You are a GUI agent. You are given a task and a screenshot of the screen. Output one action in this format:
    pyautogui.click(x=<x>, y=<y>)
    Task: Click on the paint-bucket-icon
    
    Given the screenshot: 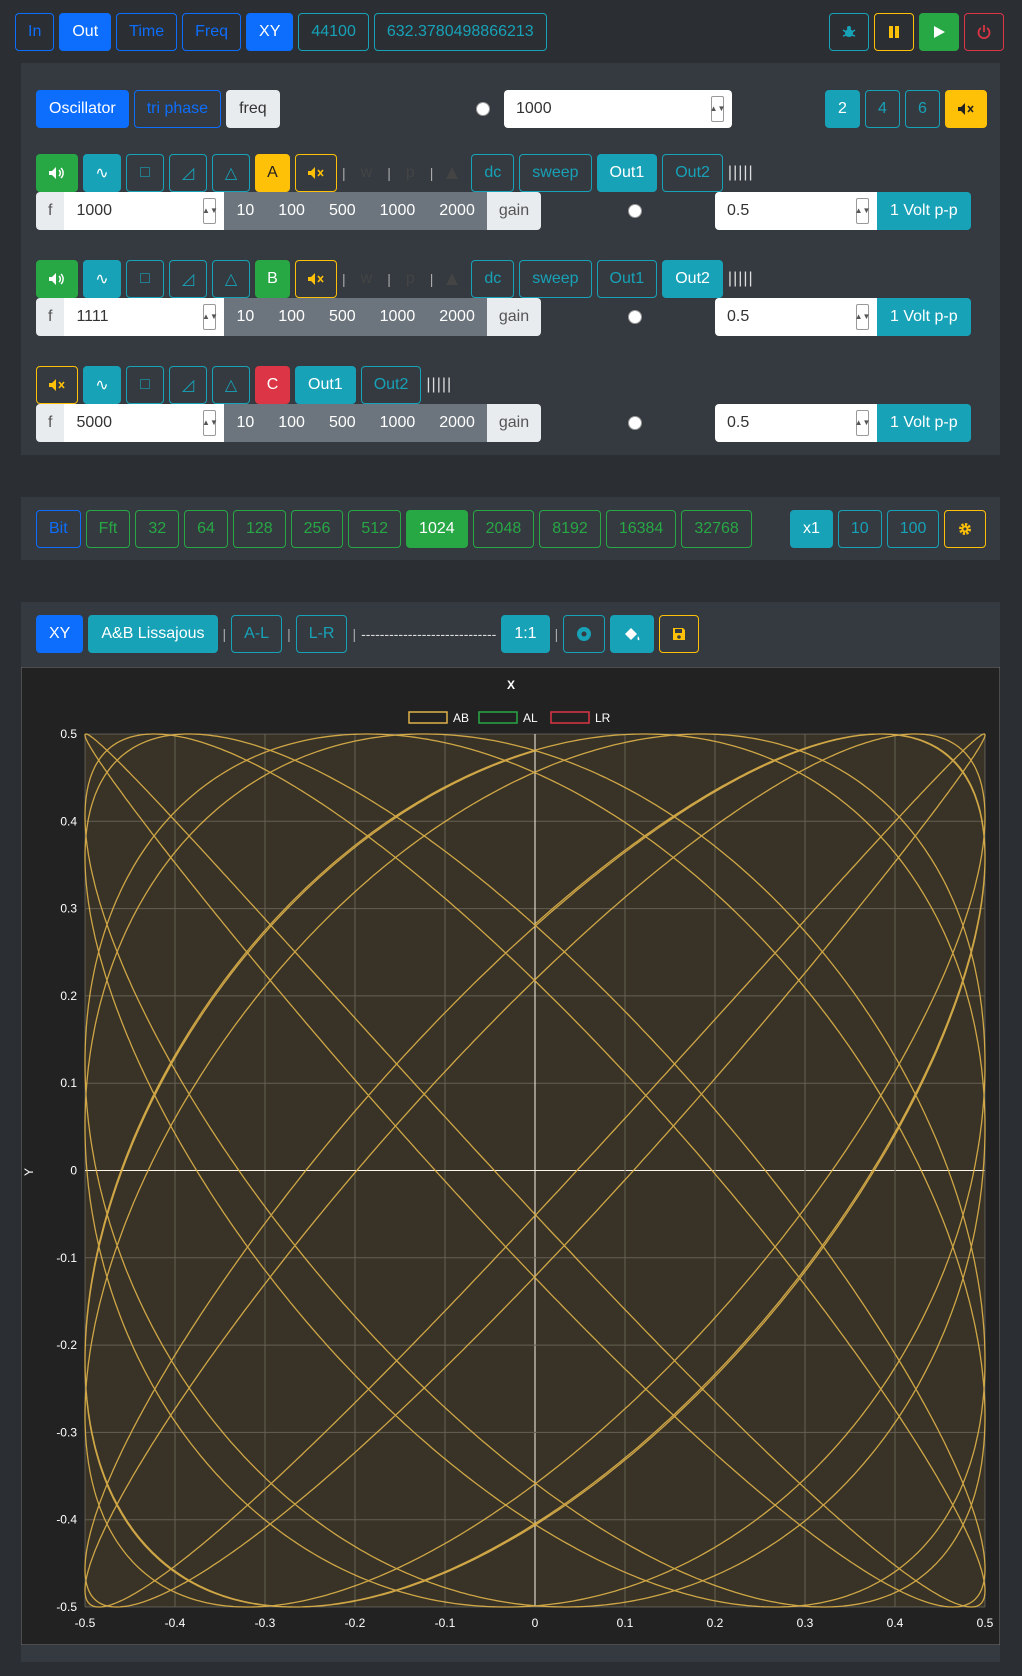 What is the action you would take?
    pyautogui.click(x=632, y=634)
    